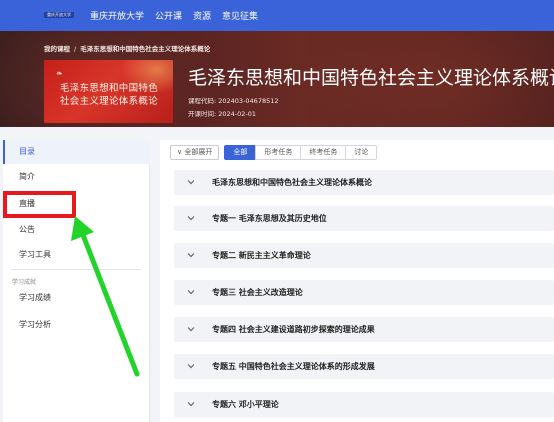 The width and height of the screenshot is (554, 422). What do you see at coordinates (105, 296) in the screenshot?
I see `green-arrow-annotation` at bounding box center [105, 296].